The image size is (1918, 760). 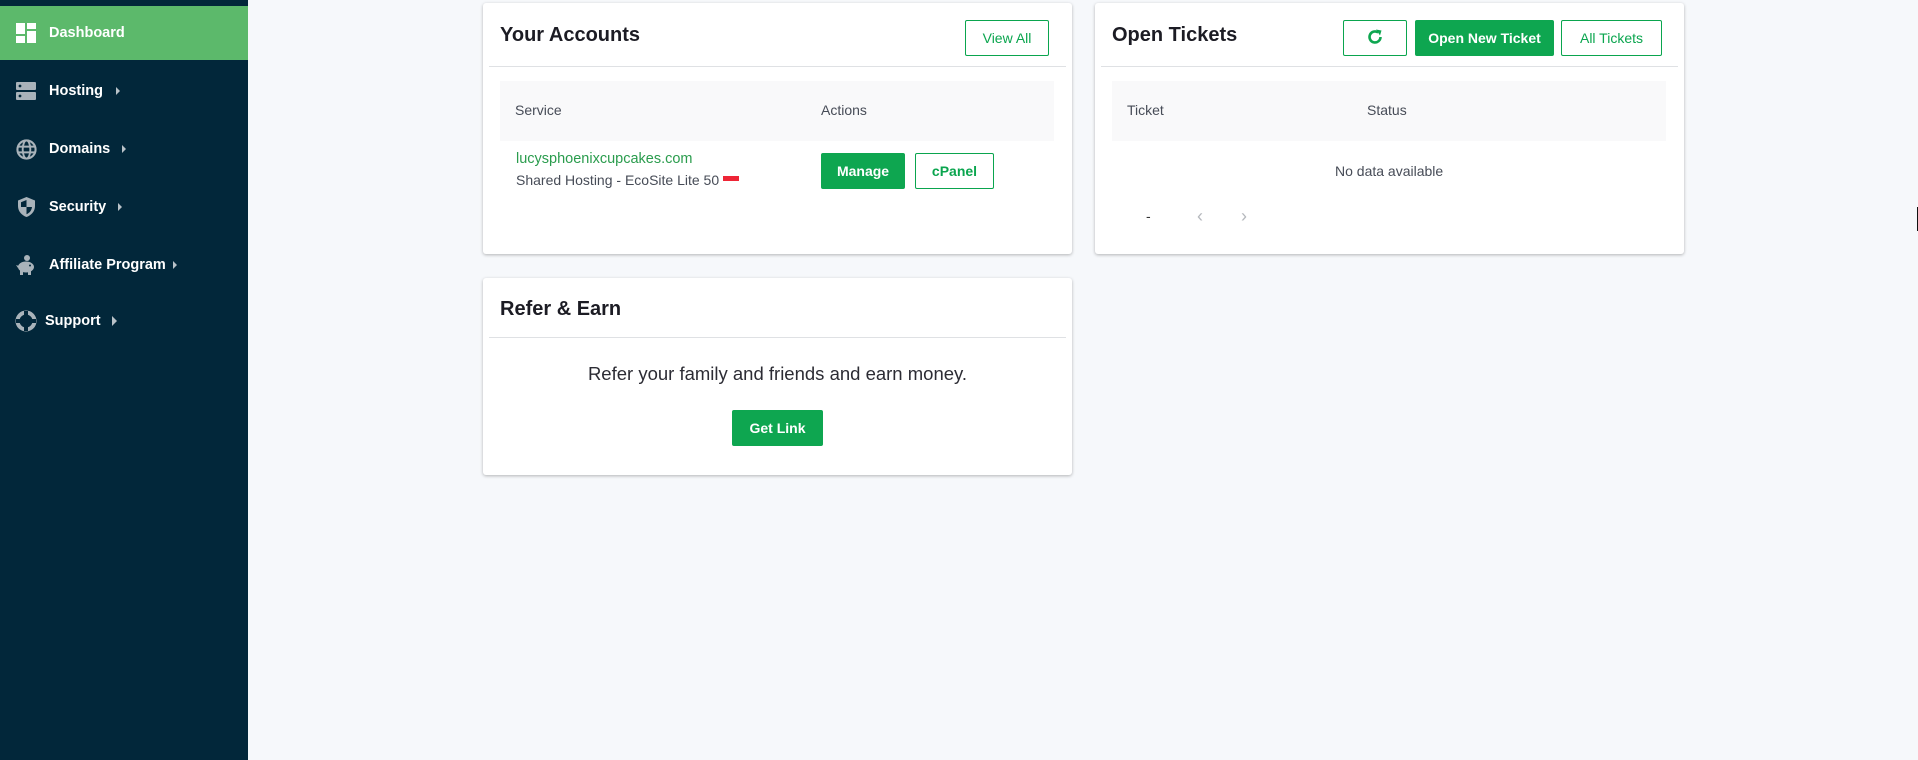 I want to click on pagination-range: -, so click(x=1148, y=216).